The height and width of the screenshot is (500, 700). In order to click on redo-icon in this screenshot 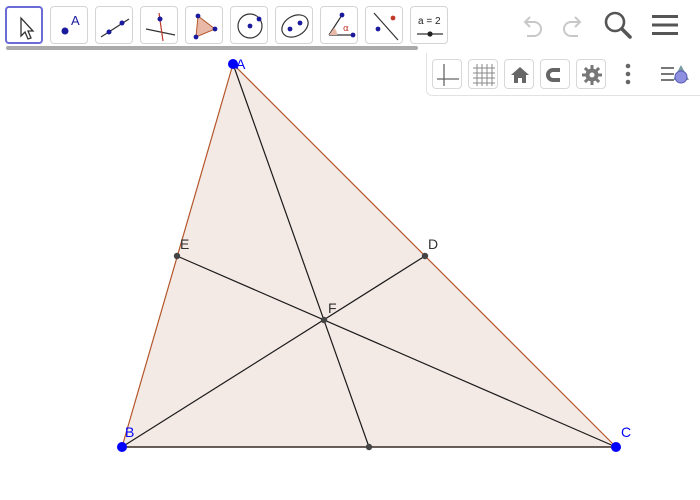, I will do `click(571, 25)`.